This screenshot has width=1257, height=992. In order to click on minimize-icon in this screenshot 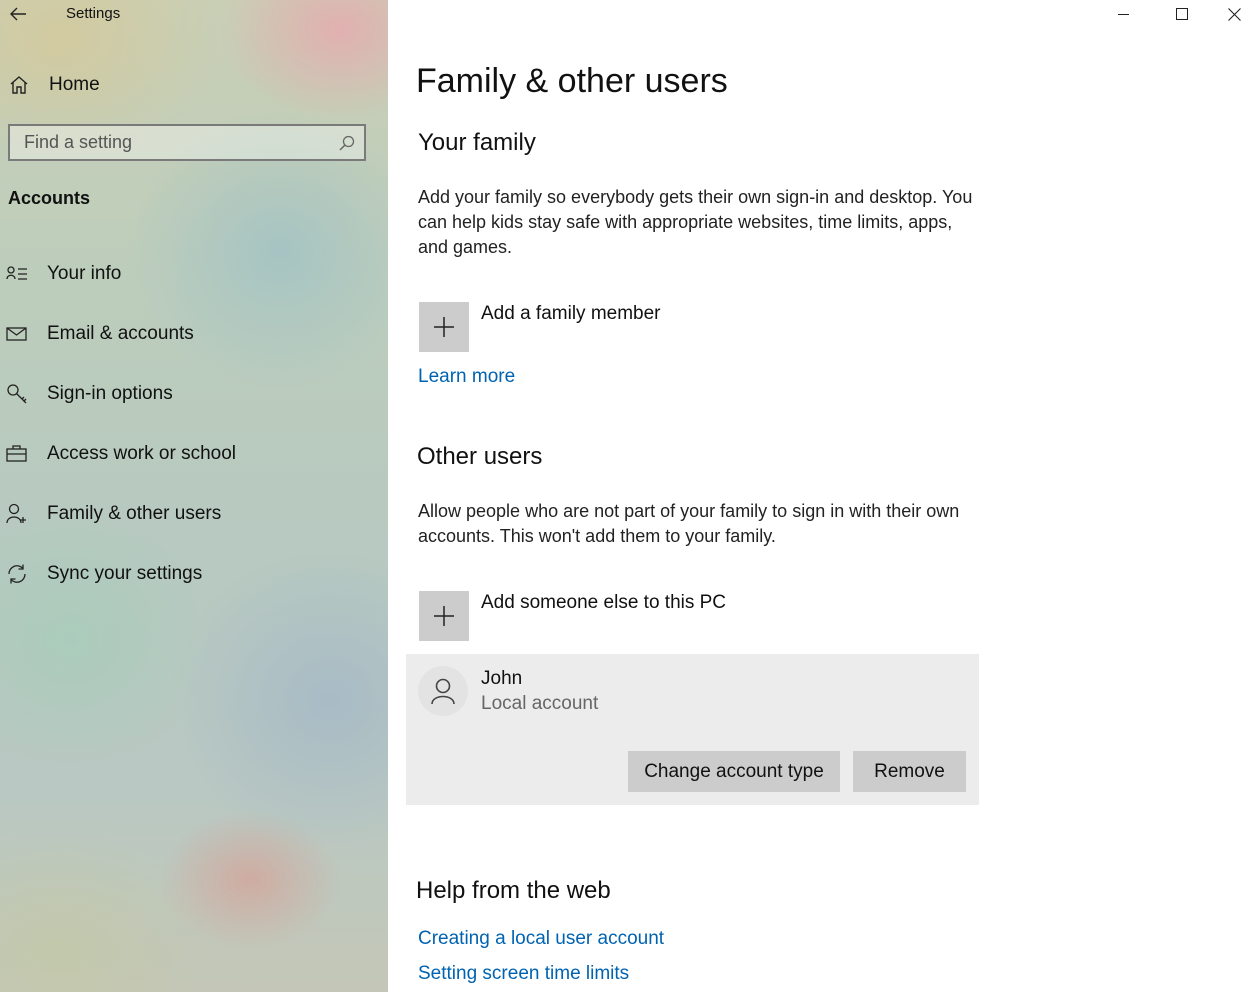, I will do `click(1123, 14)`.